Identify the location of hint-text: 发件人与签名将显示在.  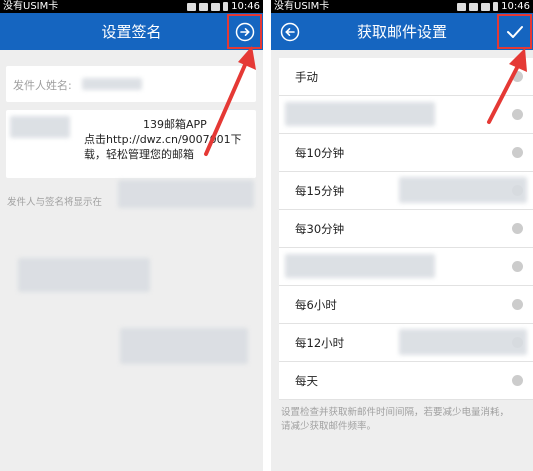
(55, 202).